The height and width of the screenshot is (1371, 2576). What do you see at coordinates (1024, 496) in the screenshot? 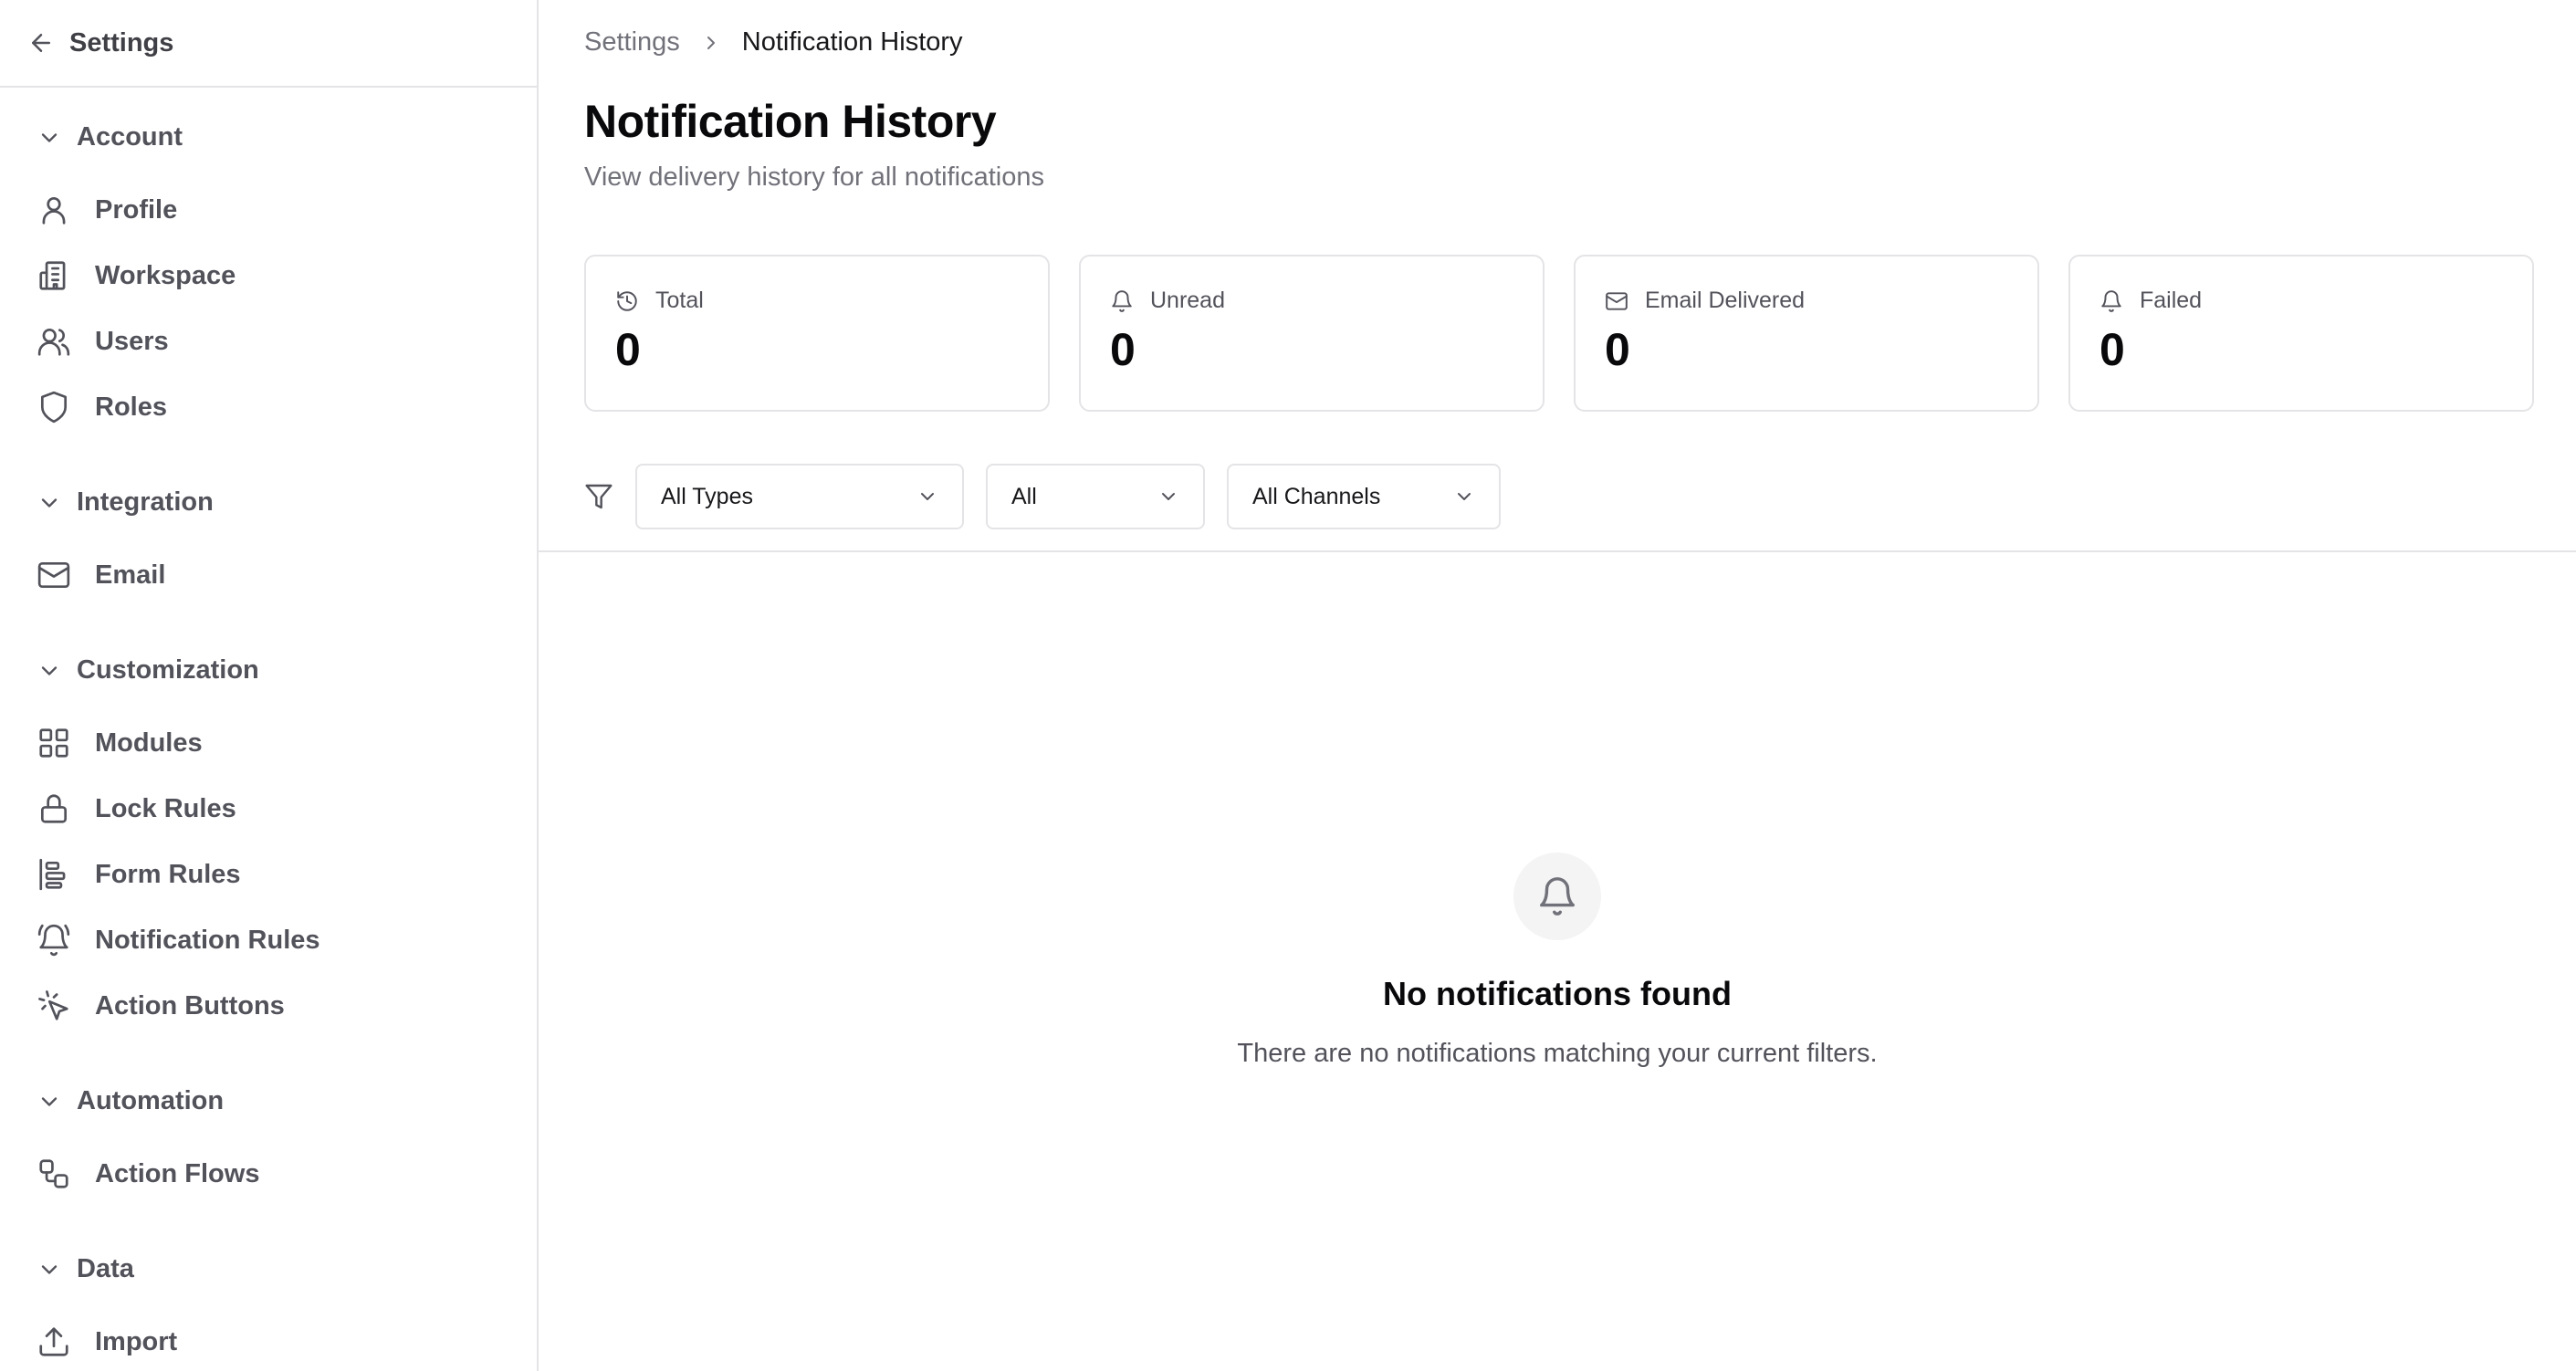
I see `status-filter-value: All` at bounding box center [1024, 496].